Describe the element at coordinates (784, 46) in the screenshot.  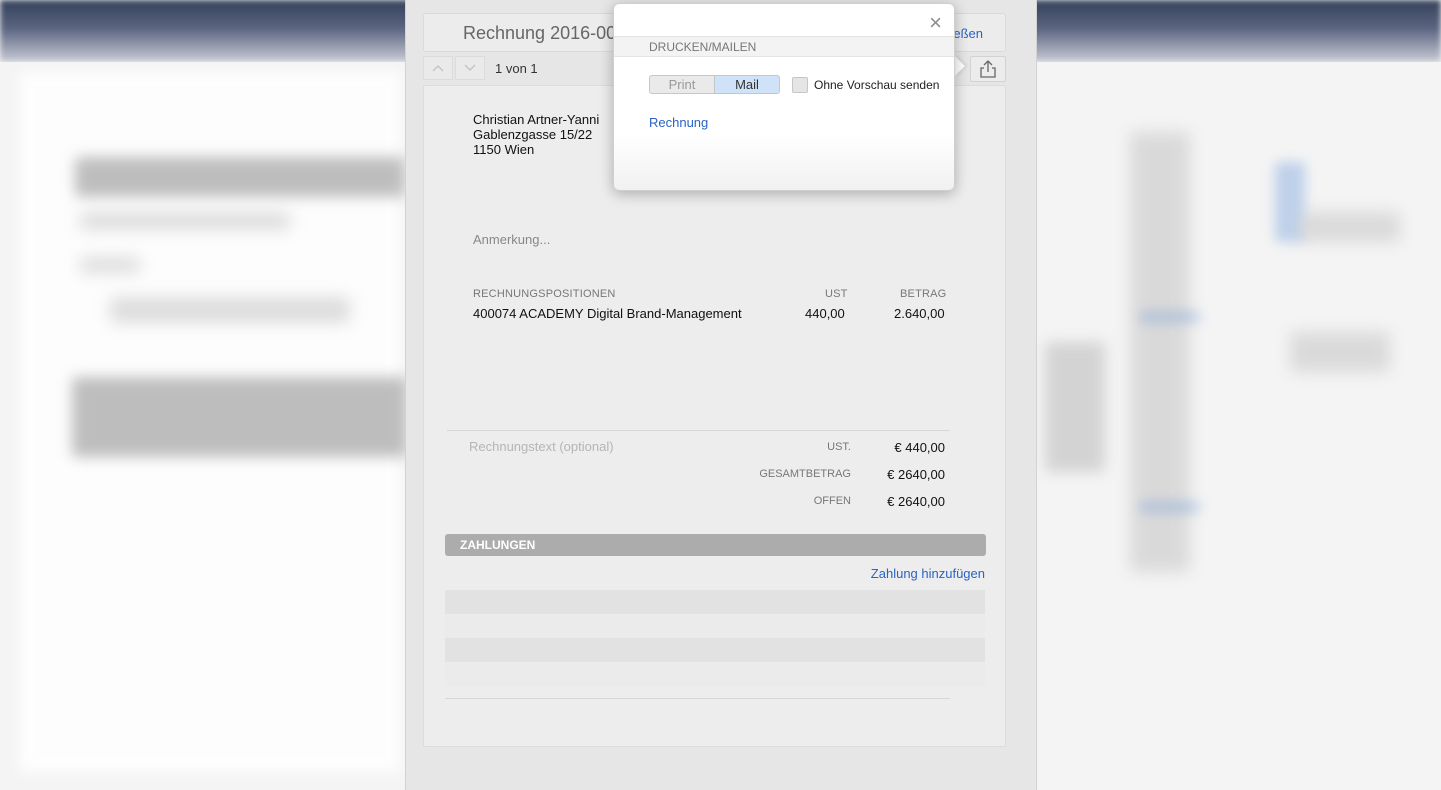
I see `popover-section-header: DRUCKEN/MAILEN` at that location.